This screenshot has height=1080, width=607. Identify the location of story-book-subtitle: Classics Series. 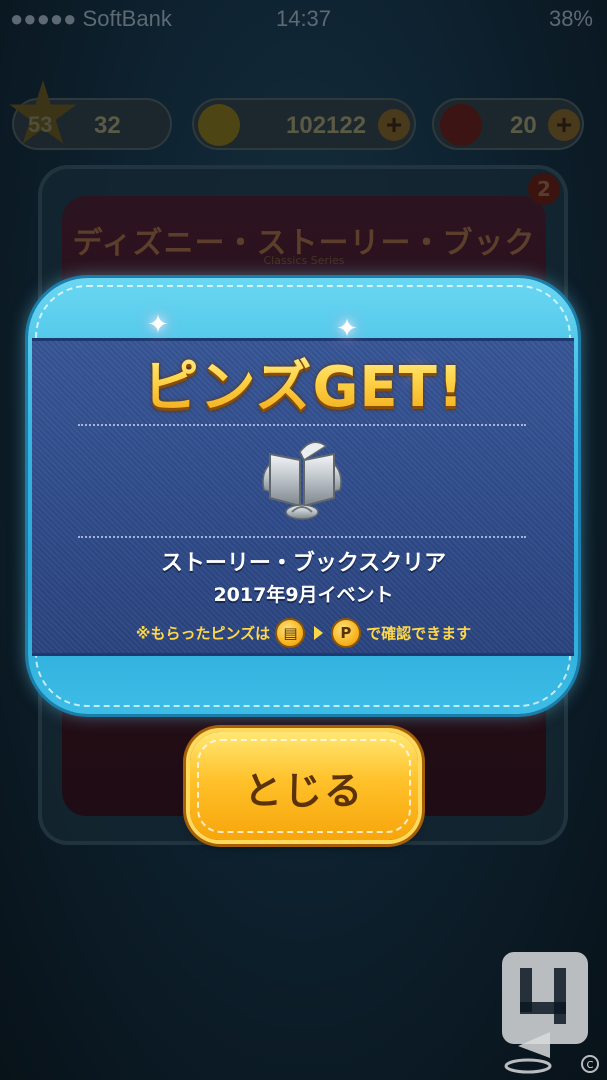
(304, 260).